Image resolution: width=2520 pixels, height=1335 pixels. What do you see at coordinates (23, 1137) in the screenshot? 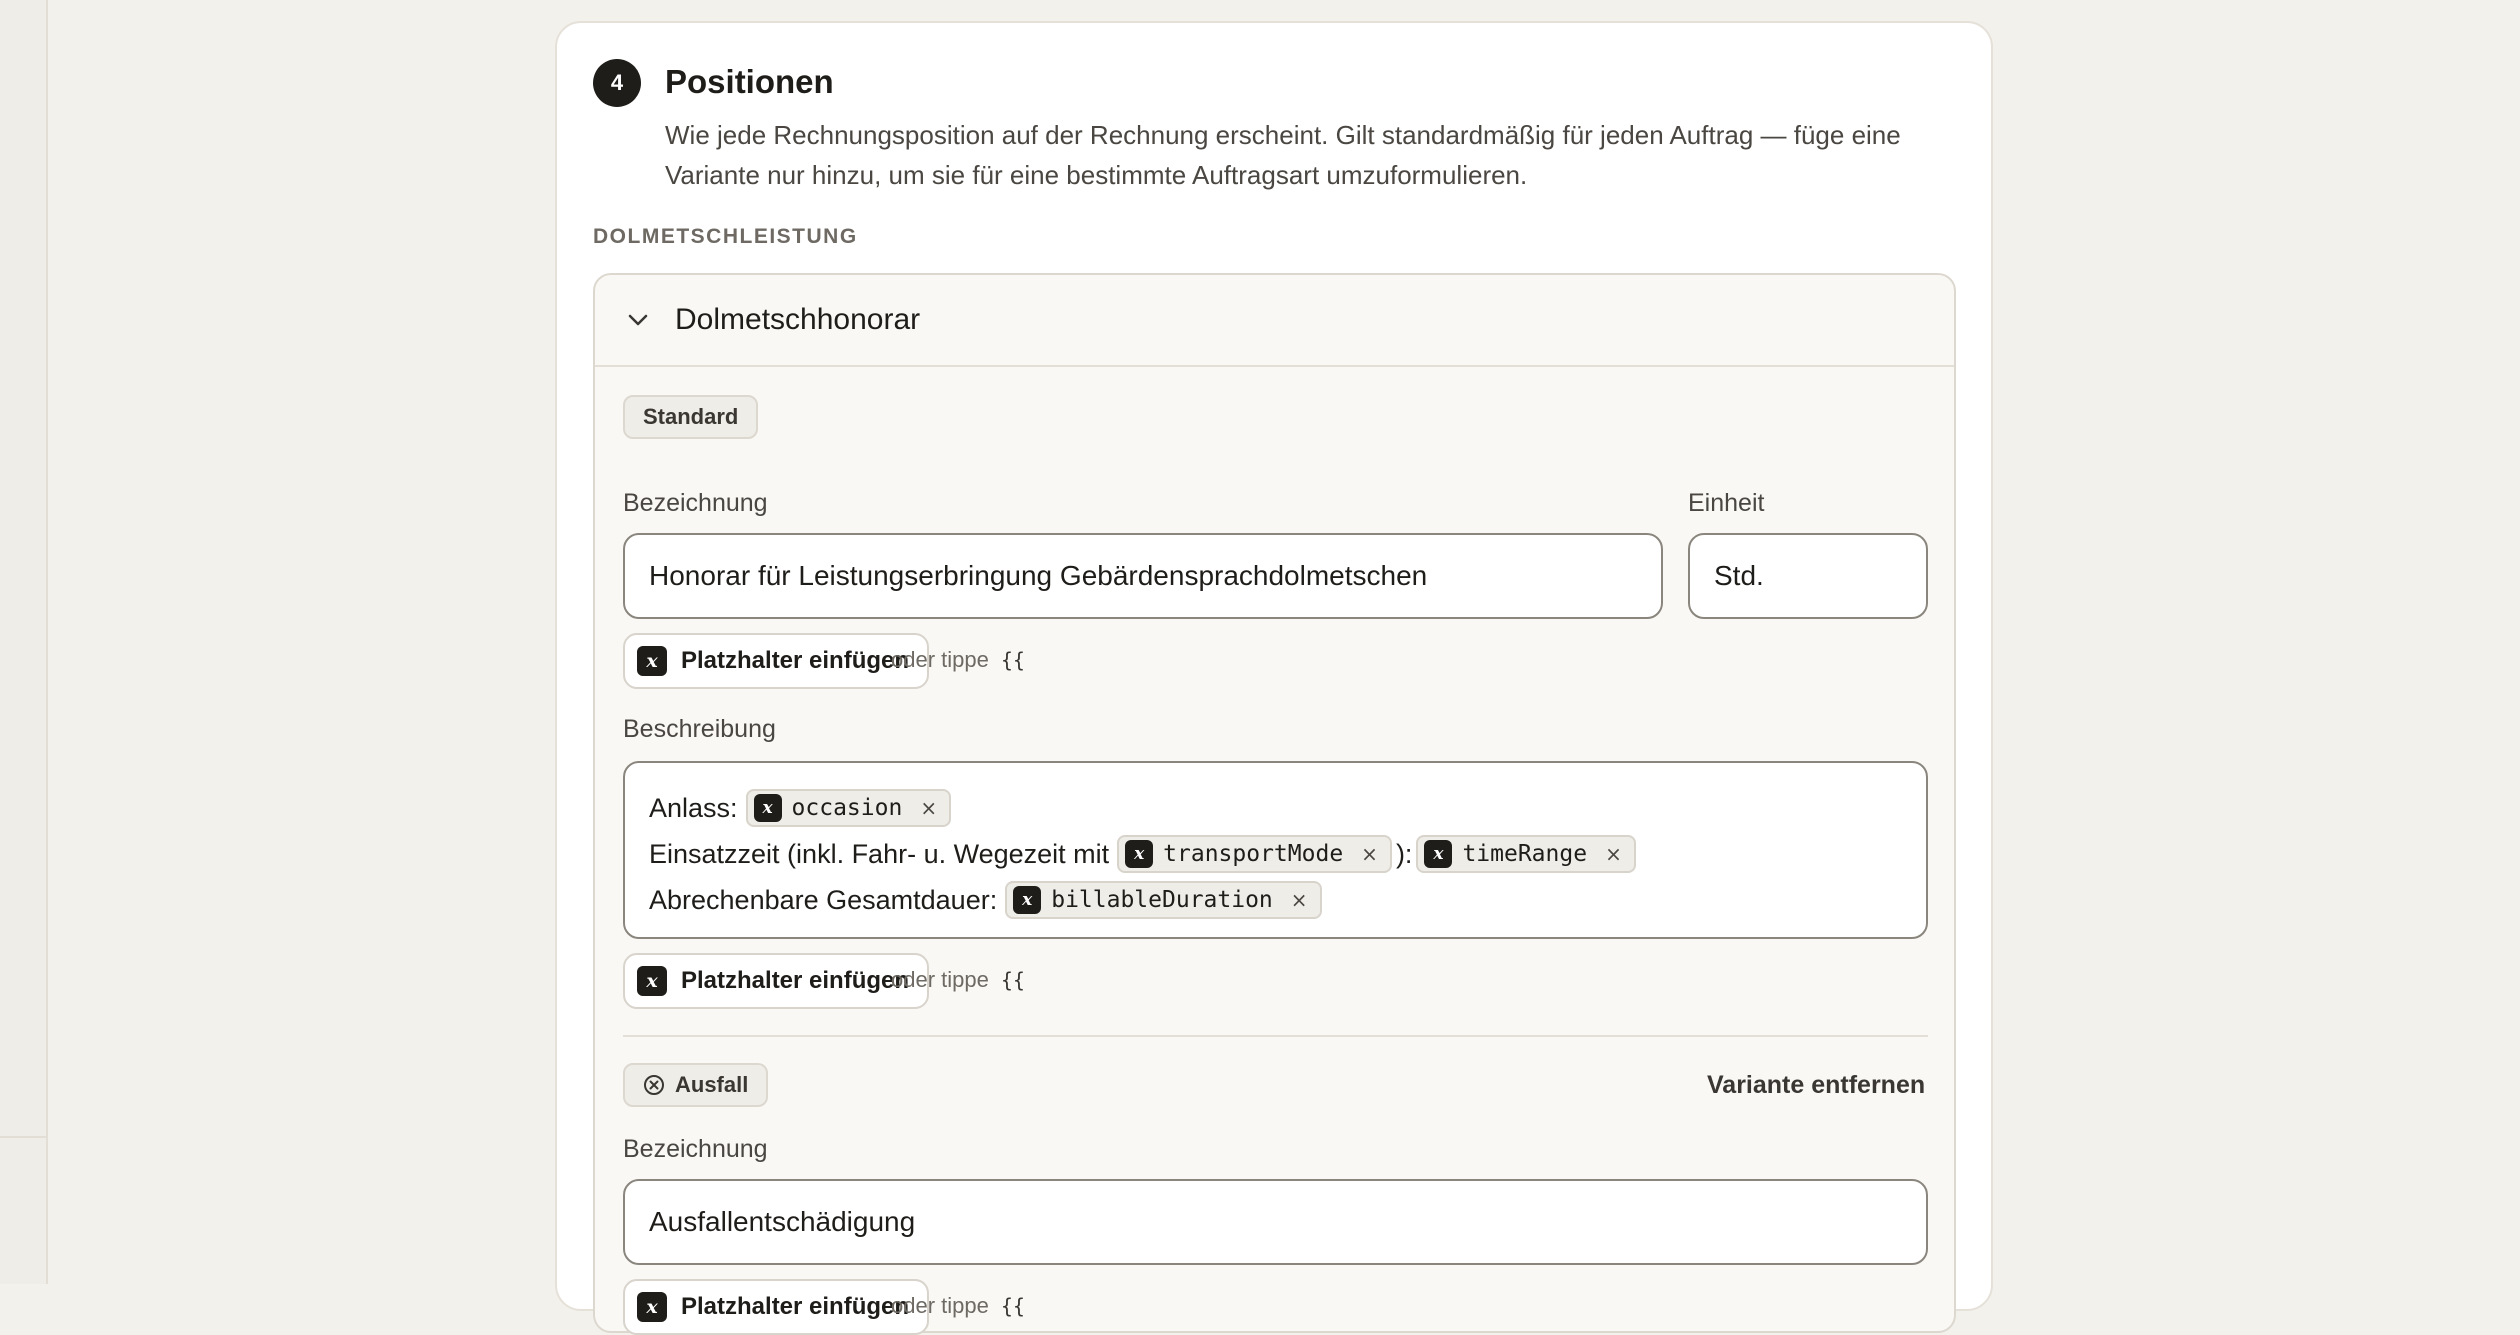
I see `sidebar-divider` at bounding box center [23, 1137].